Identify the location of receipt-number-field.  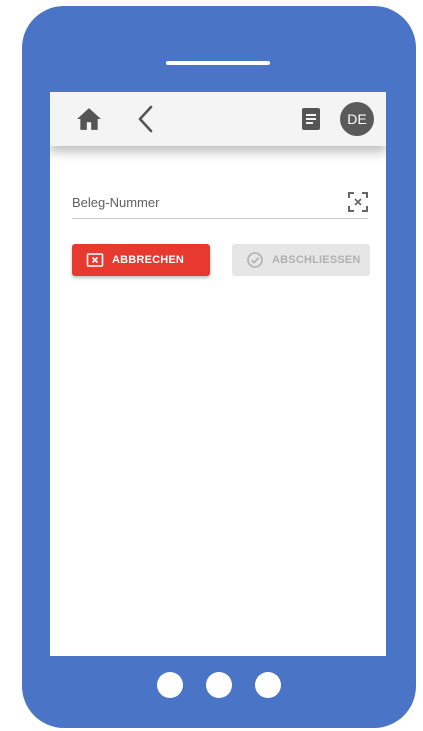
(220, 203).